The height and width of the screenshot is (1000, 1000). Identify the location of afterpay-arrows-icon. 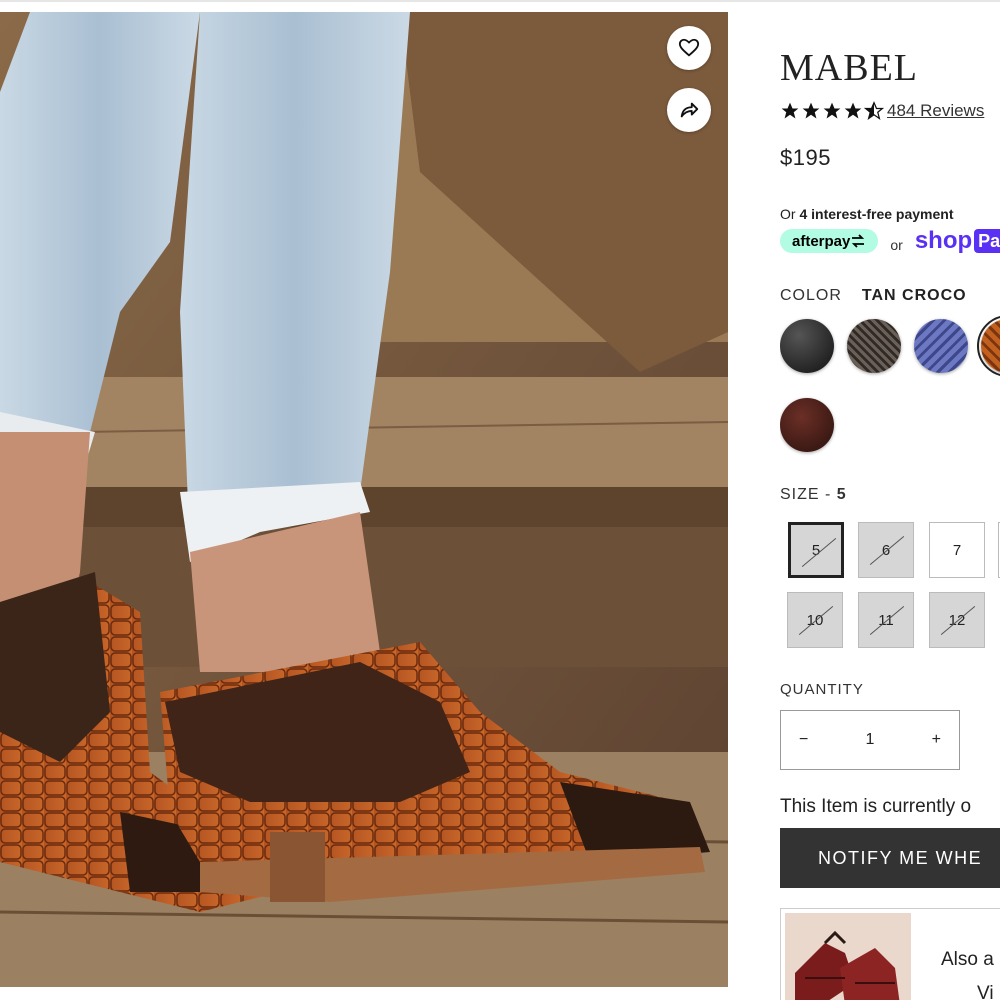
(858, 241).